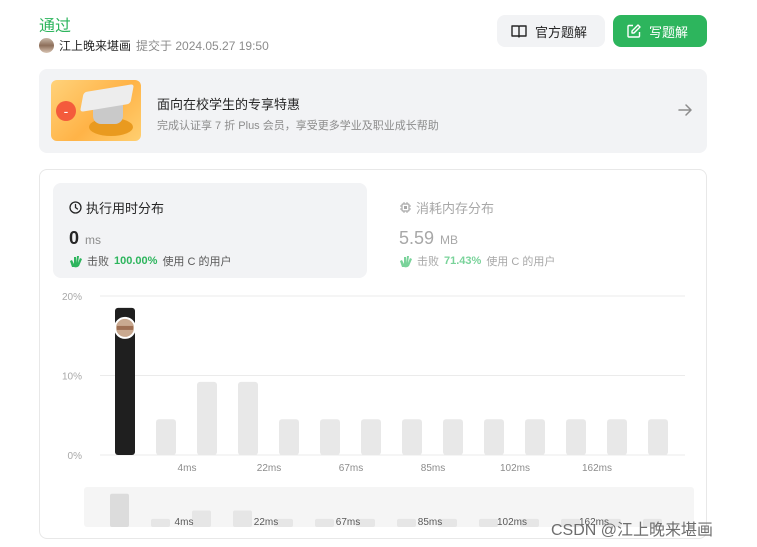 This screenshot has height=547, width=757. What do you see at coordinates (184, 522) in the screenshot?
I see `minimap-tick-label: 4ms` at bounding box center [184, 522].